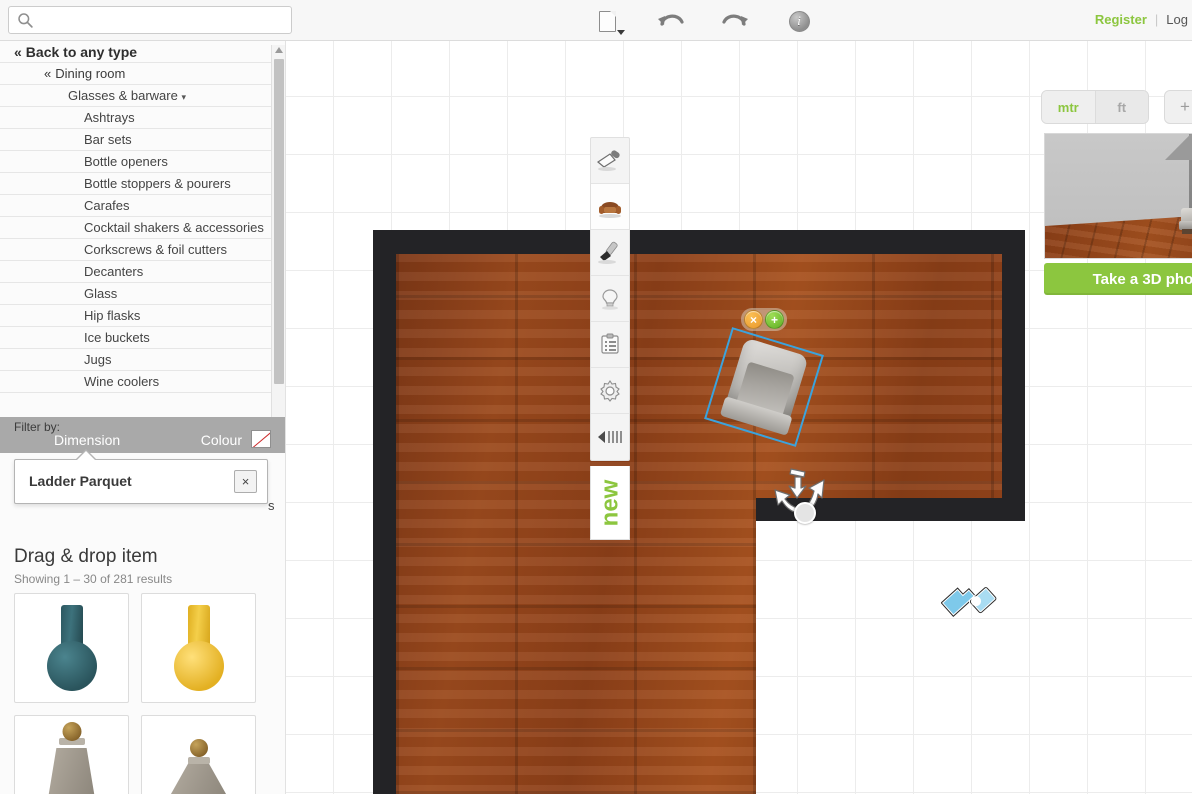  Describe the element at coordinates (25, 20) in the screenshot. I see `search-icon` at that location.